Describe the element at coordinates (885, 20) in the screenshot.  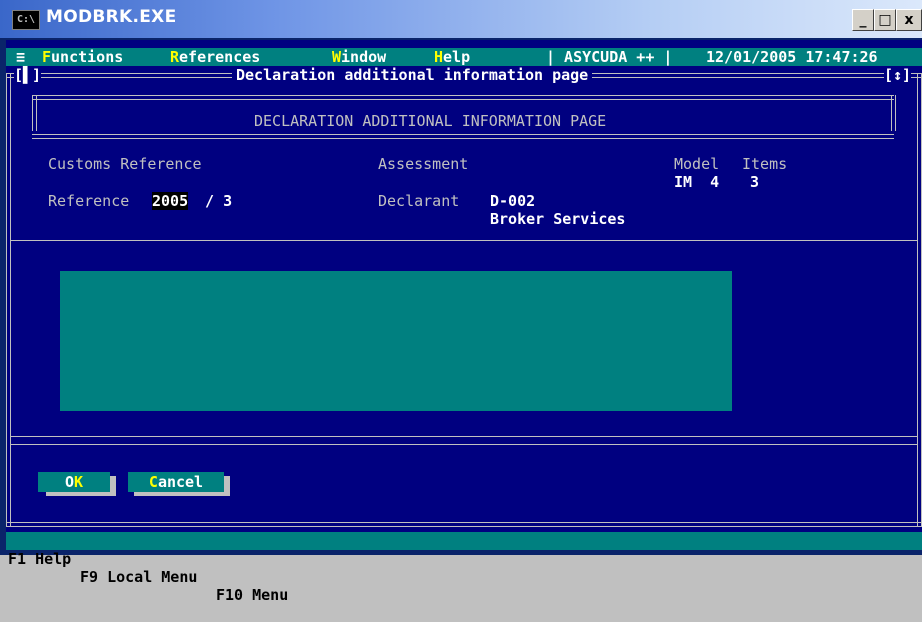
I see `maximize-button: □` at that location.